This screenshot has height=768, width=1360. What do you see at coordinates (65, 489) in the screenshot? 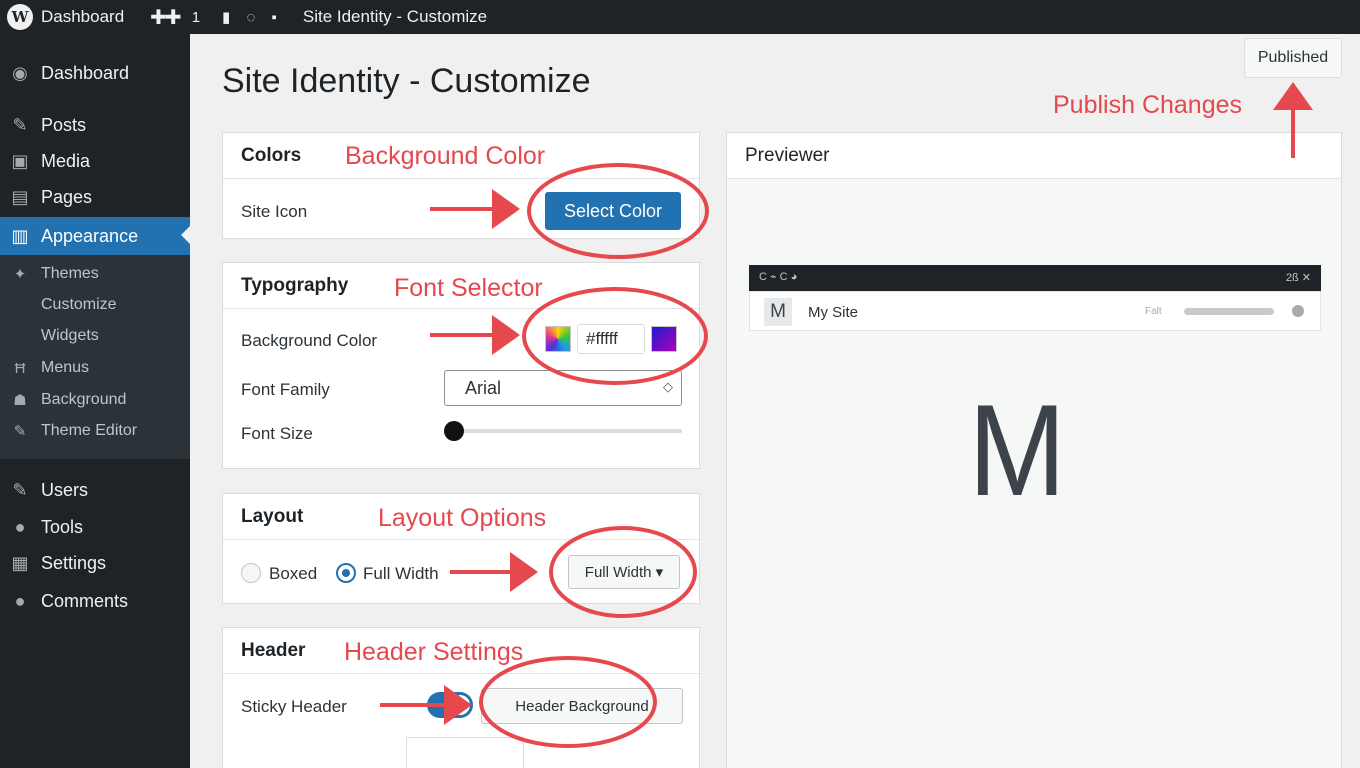
I see `sidebar-item-label: Users` at bounding box center [65, 489].